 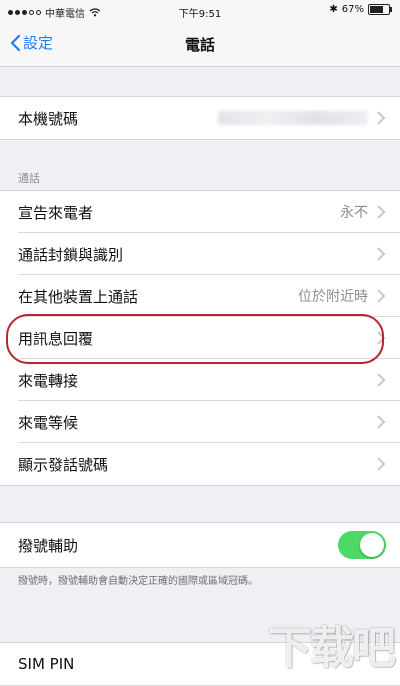 What do you see at coordinates (48, 118) in the screenshot?
I see `my-number-label: 本機號碼` at bounding box center [48, 118].